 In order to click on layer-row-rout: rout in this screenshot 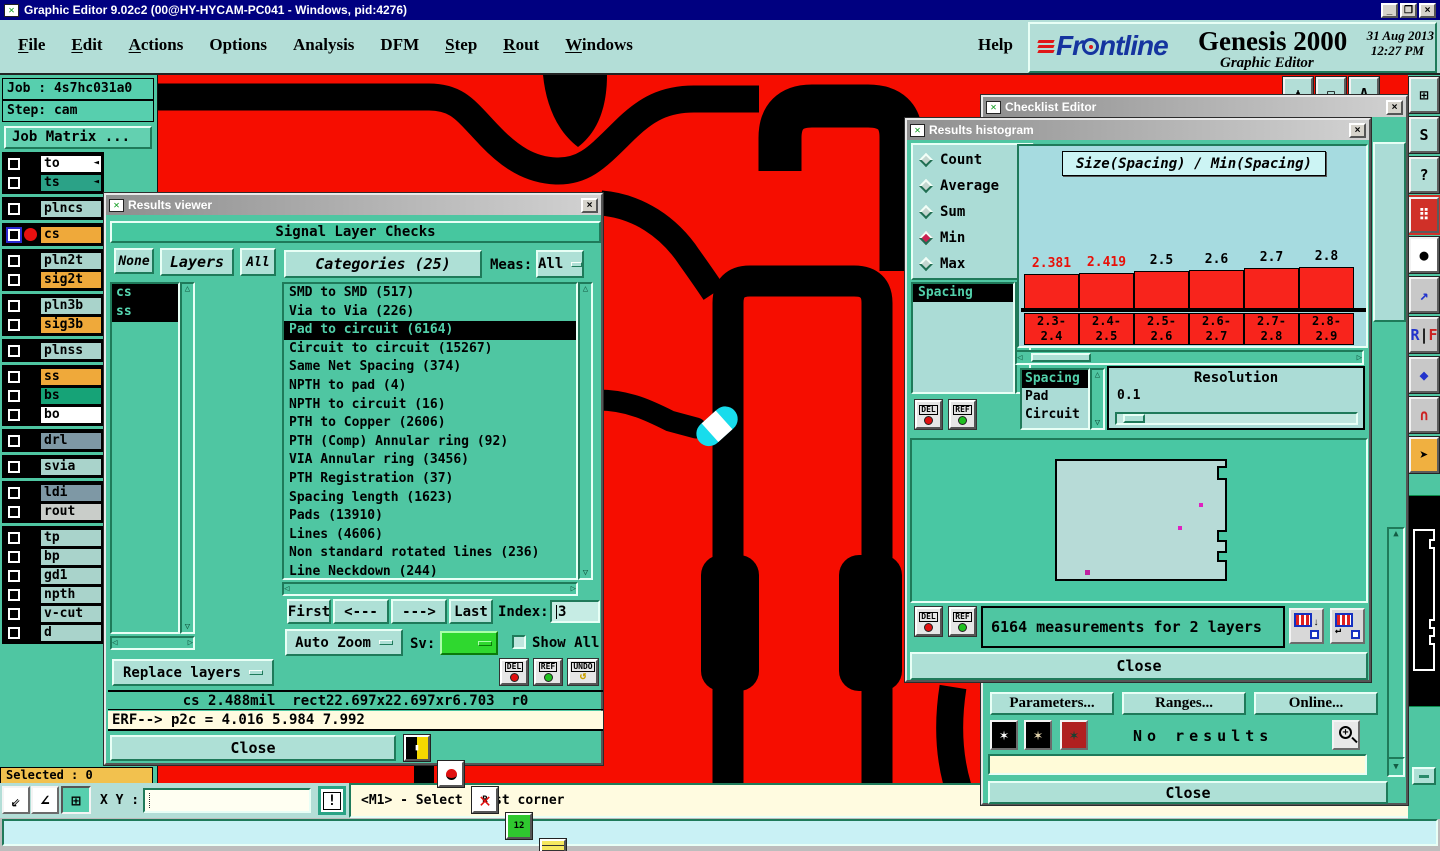, I will do `click(53, 511)`.